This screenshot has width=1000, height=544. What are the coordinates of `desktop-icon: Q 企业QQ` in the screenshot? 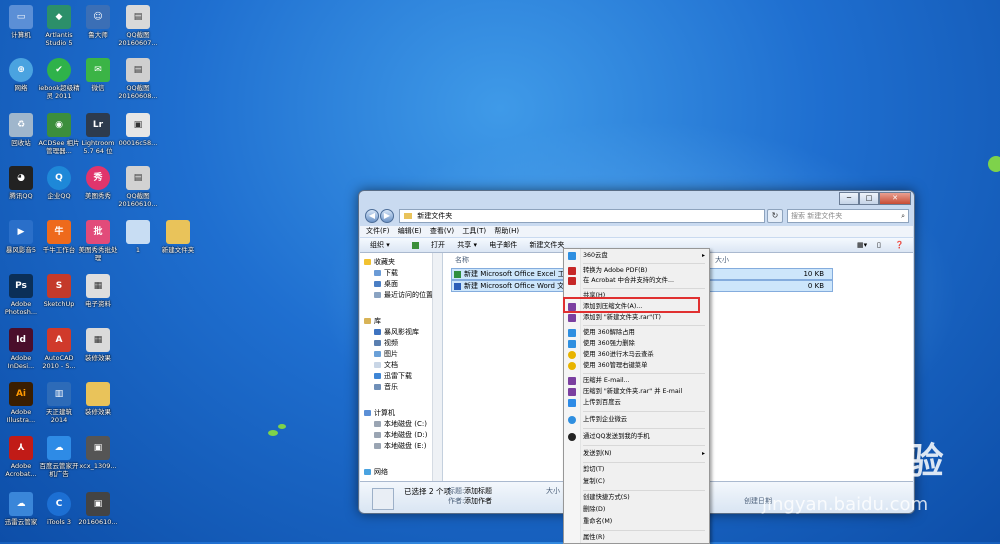 It's located at (59, 183).